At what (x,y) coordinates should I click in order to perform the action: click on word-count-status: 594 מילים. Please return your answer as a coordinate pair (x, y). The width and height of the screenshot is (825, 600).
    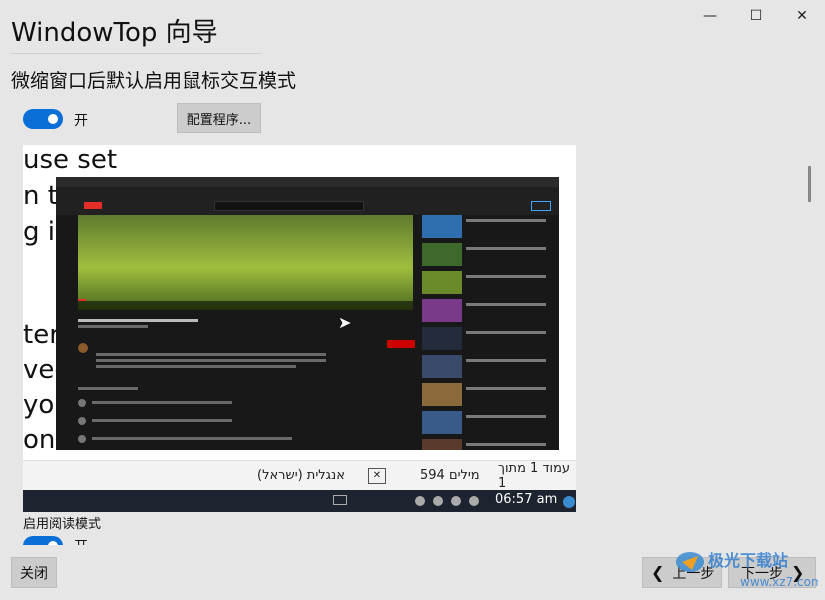
    Looking at the image, I should click on (450, 475).